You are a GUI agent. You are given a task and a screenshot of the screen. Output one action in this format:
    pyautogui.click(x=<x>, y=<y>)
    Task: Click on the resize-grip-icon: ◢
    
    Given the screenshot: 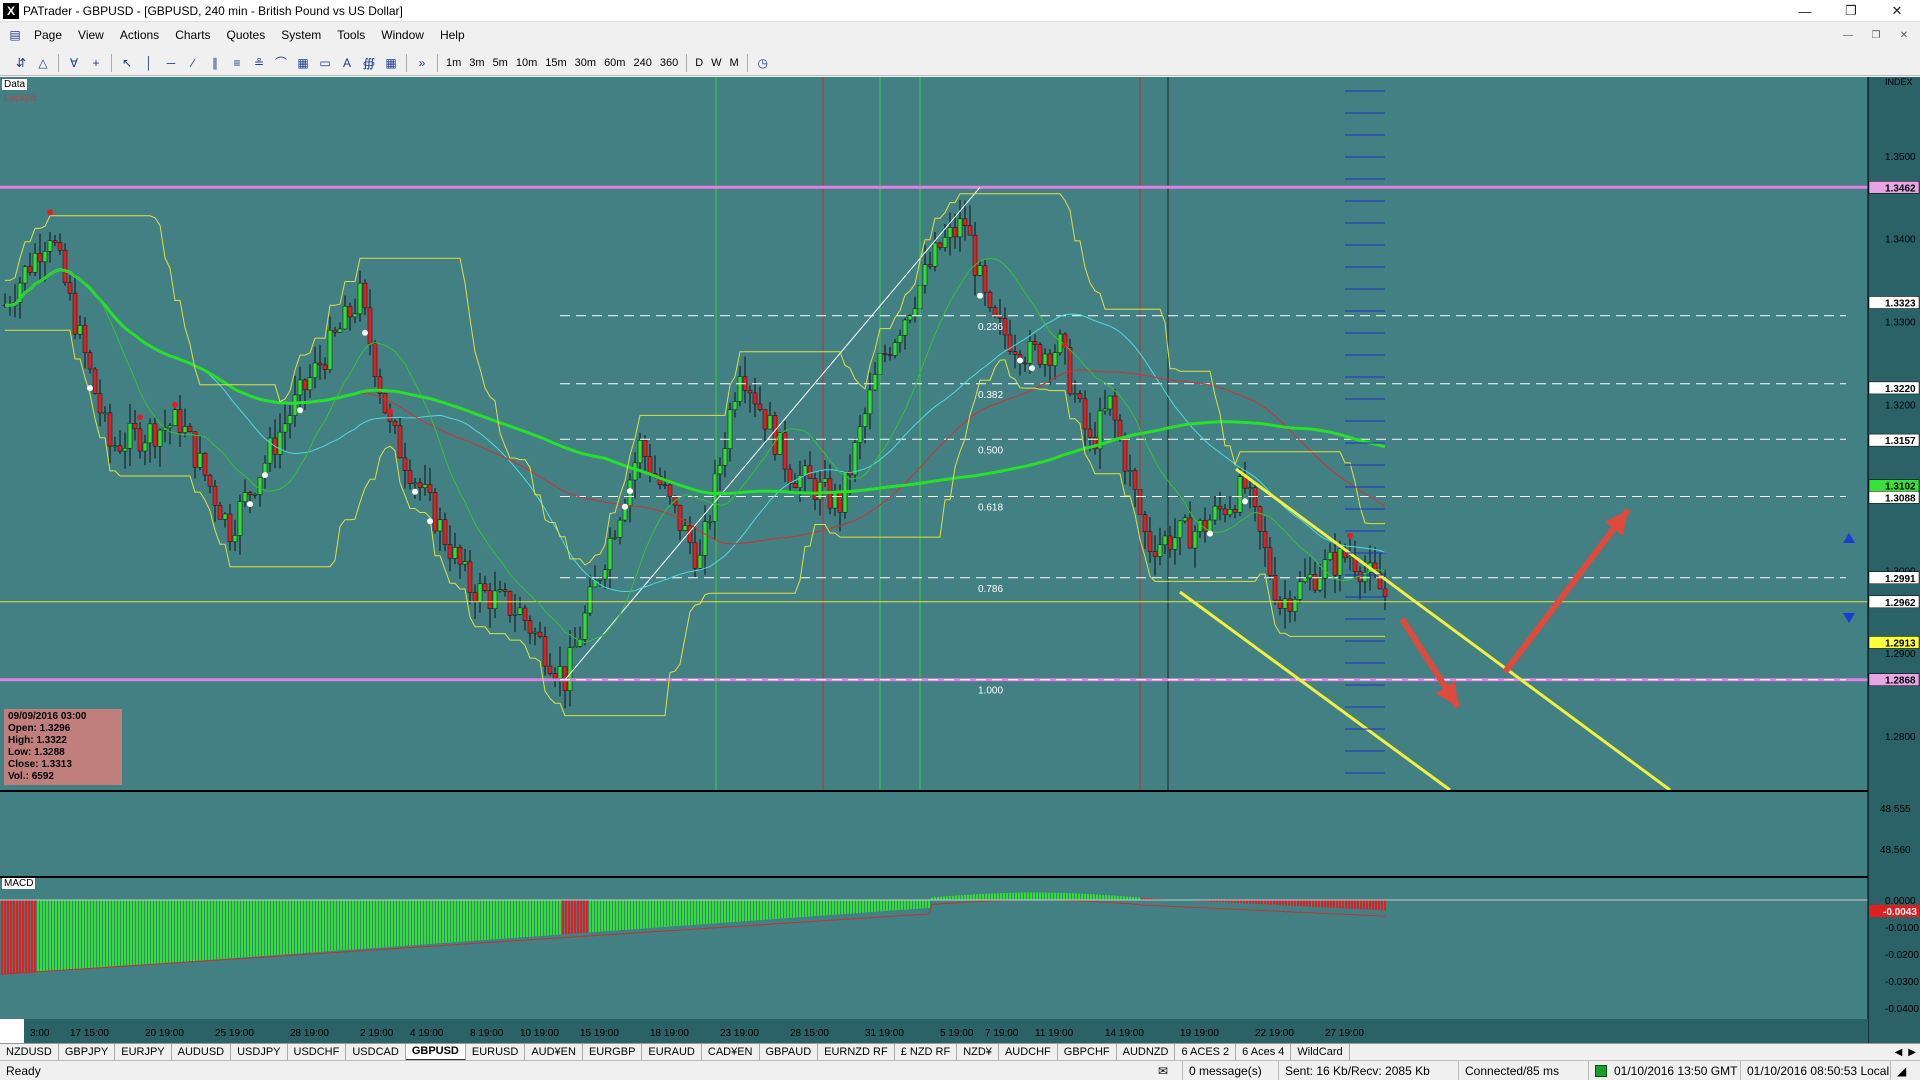 What is the action you would take?
    pyautogui.click(x=1898, y=1070)
    